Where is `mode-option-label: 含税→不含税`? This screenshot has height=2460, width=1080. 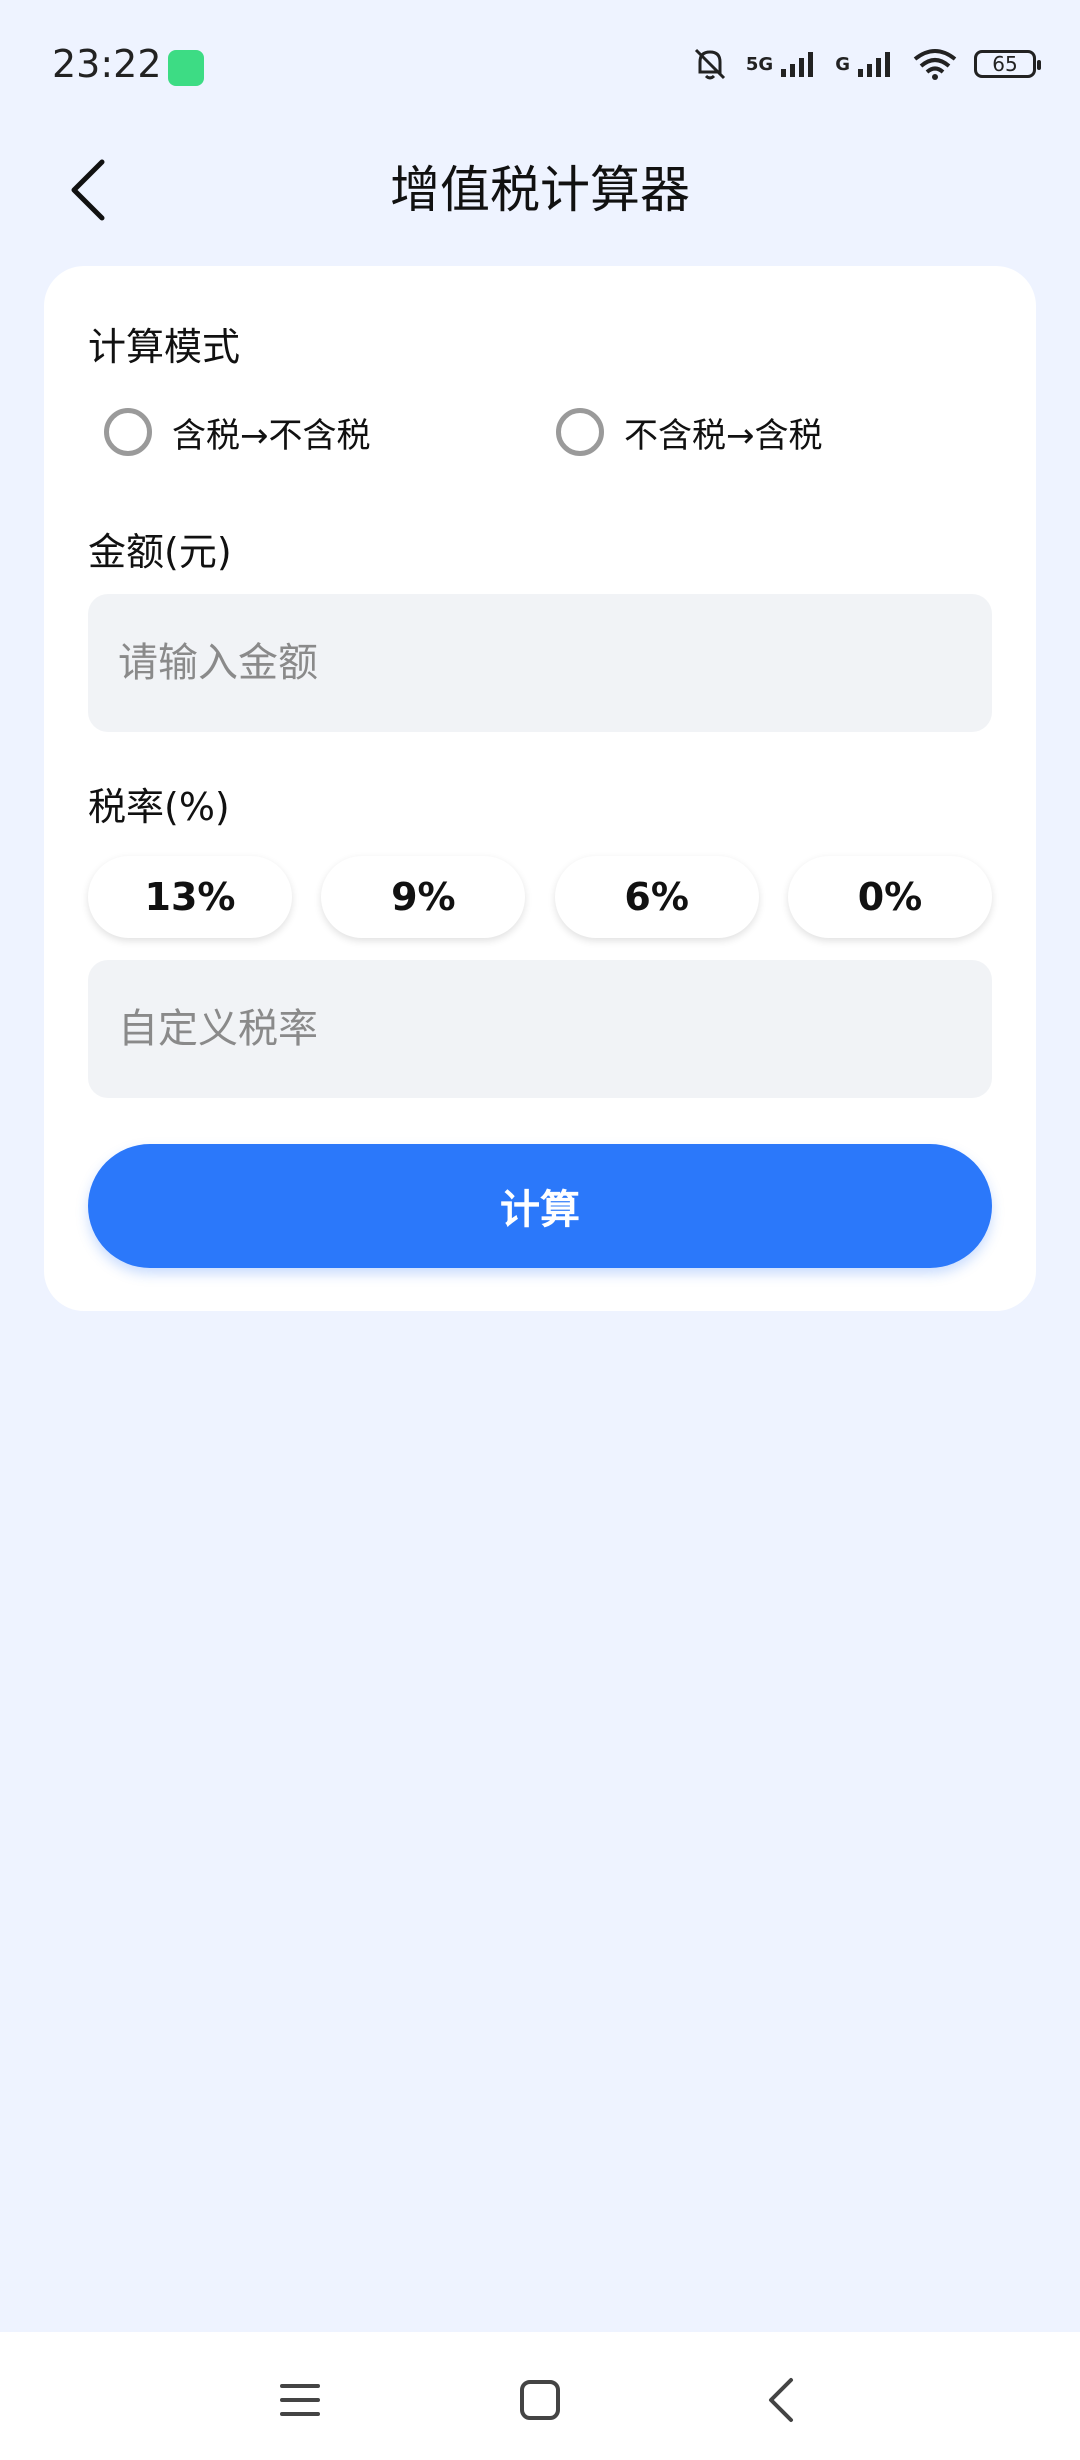 mode-option-label: 含税→不含税 is located at coordinates (271, 435).